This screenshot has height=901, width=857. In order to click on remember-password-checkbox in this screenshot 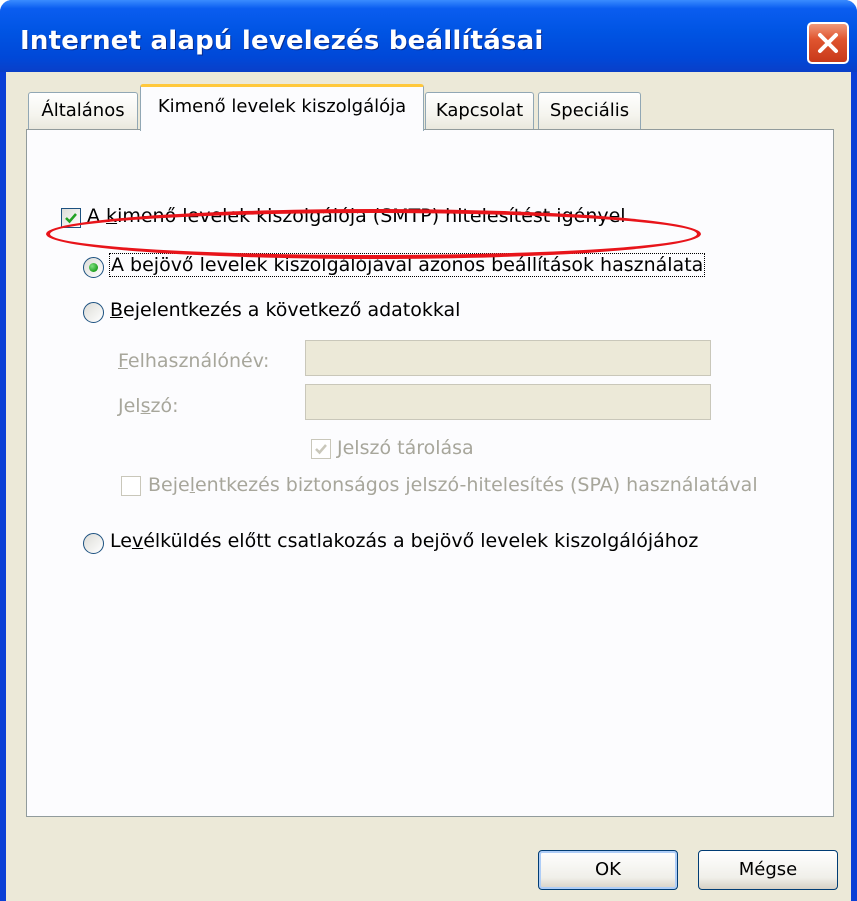, I will do `click(321, 449)`.